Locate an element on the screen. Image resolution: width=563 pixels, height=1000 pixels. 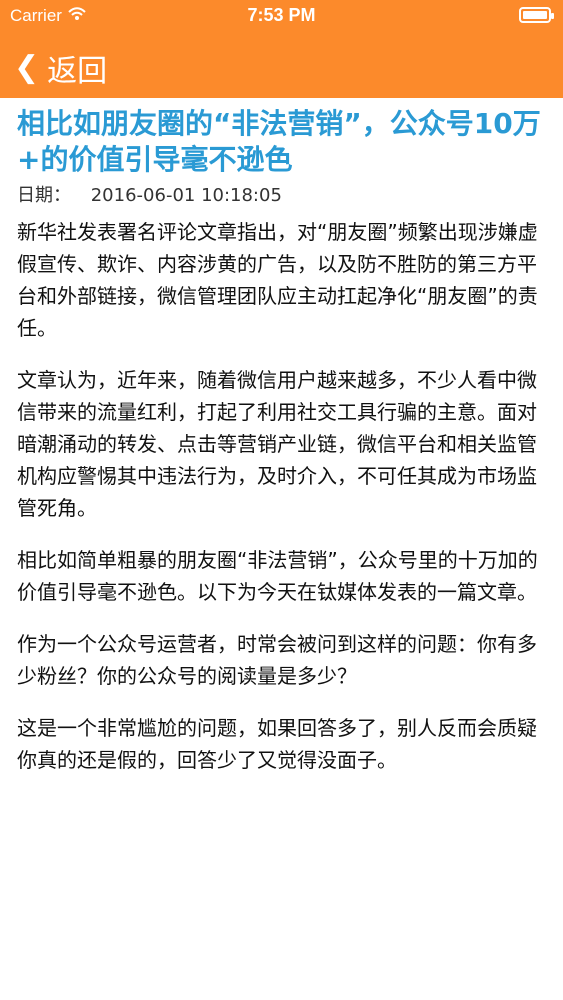
date-value: 2016-06-01 10:18:05 is located at coordinates (186, 195).